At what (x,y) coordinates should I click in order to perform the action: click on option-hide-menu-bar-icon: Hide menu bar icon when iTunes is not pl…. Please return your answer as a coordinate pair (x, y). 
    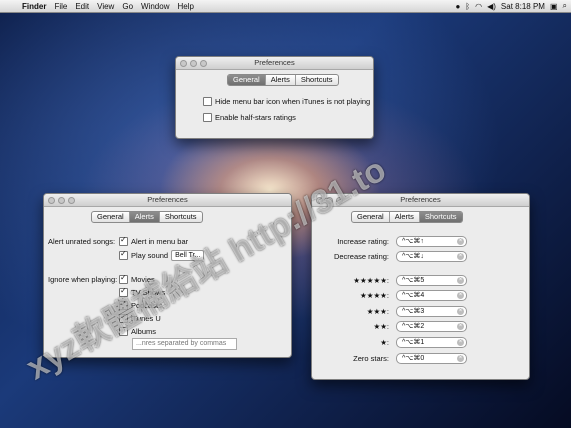
    Looking at the image, I should click on (286, 101).